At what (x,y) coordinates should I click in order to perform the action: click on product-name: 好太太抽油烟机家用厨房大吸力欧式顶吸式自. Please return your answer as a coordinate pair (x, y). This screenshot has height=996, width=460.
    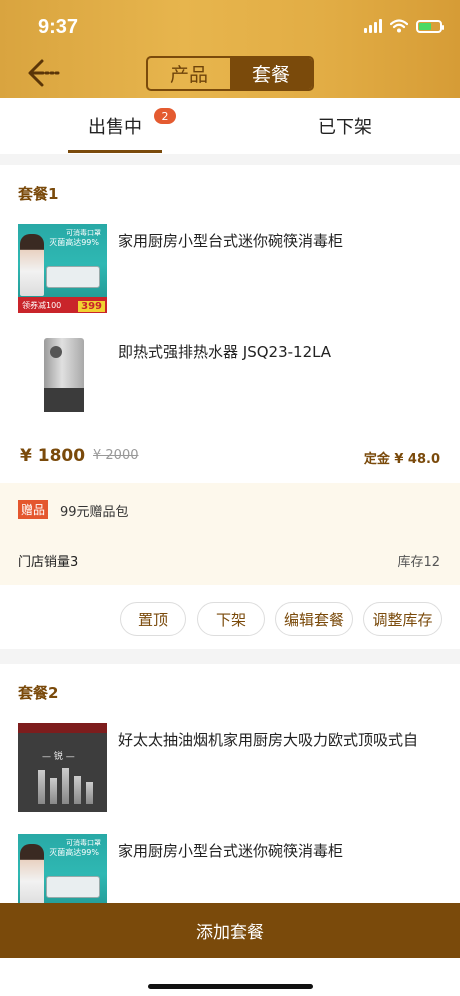
    Looking at the image, I should click on (268, 739).